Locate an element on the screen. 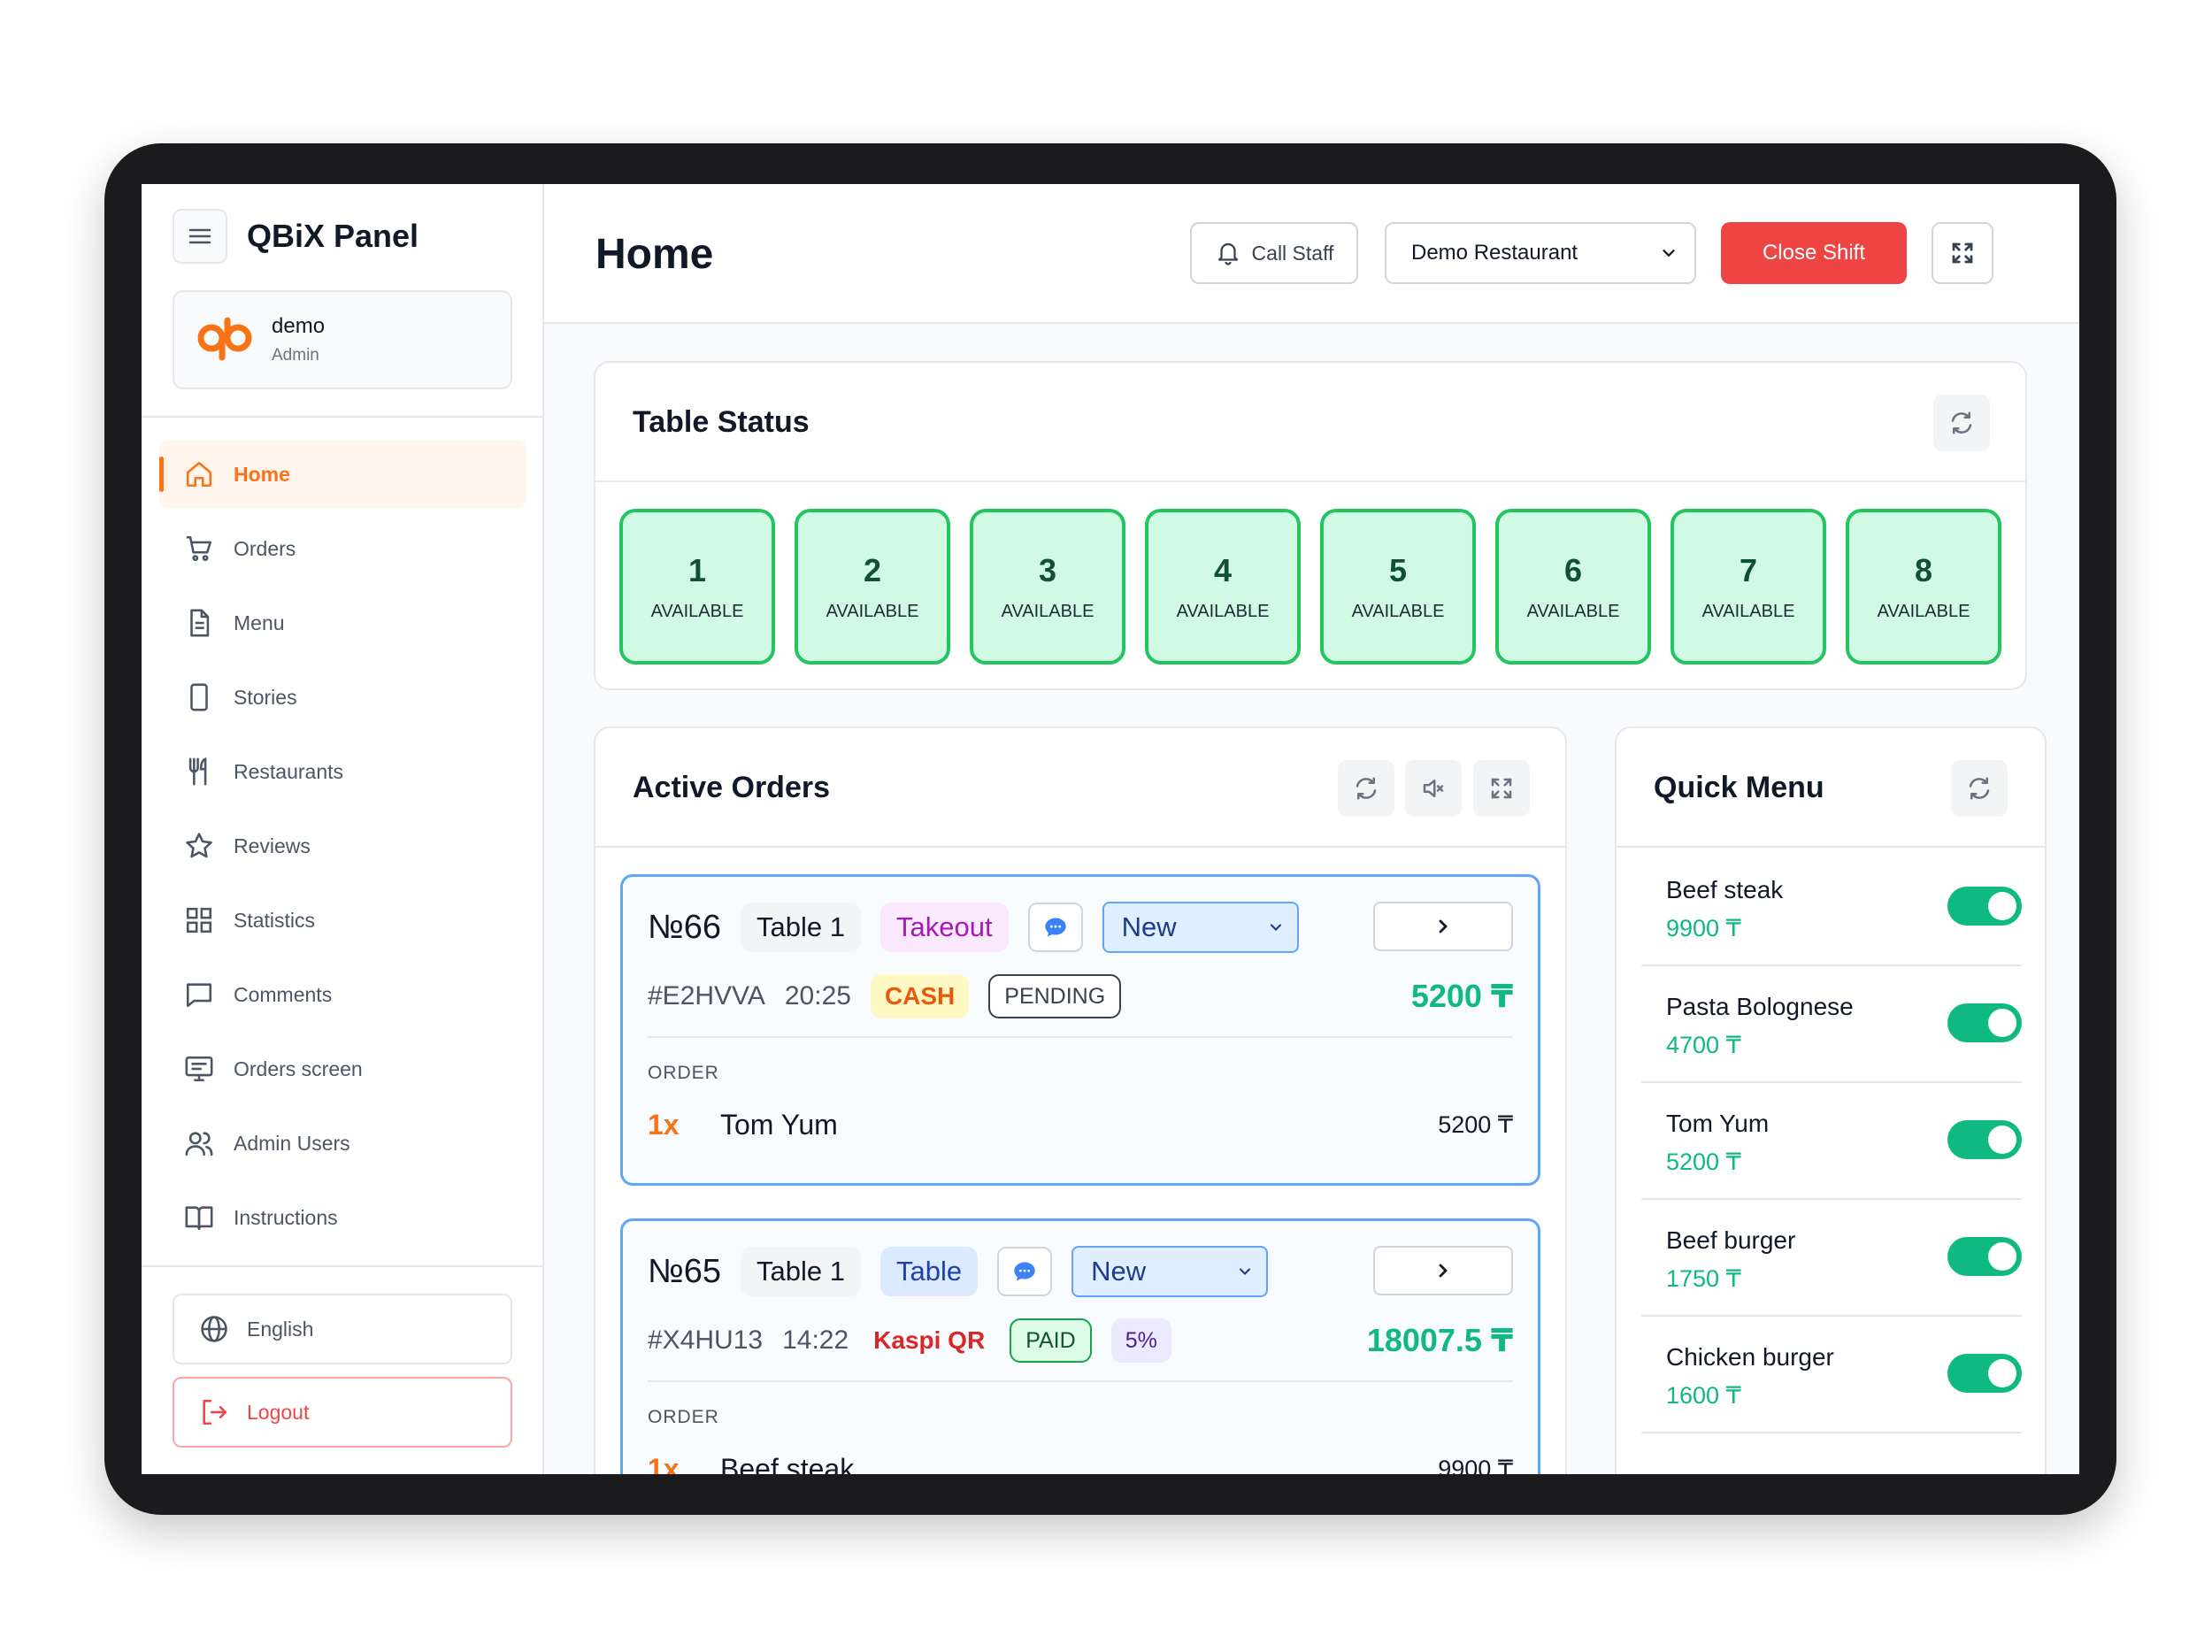  order-time: 14:22 is located at coordinates (815, 1340).